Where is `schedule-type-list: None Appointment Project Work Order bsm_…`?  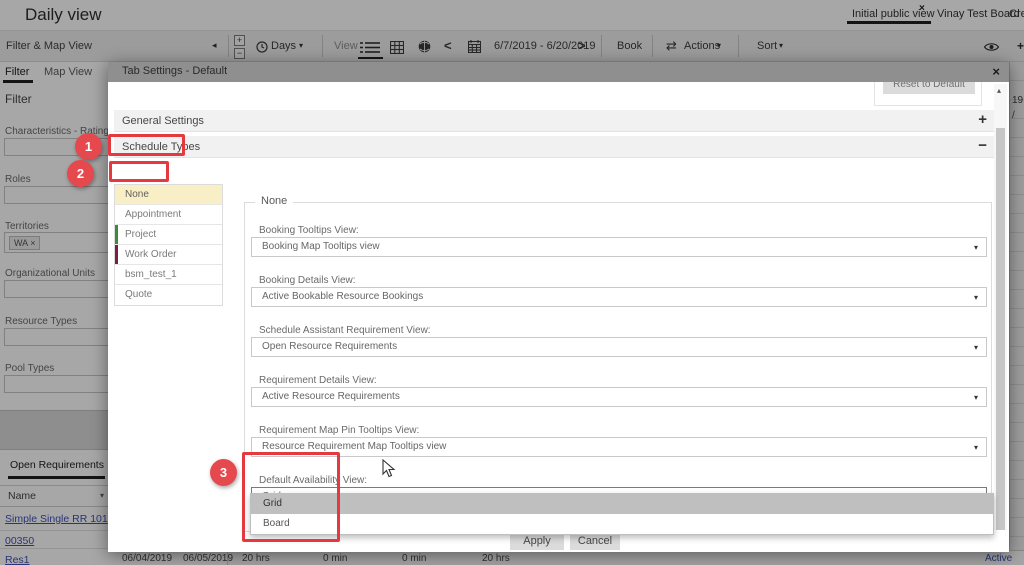
schedule-type-list: None Appointment Project Work Order bsm_… is located at coordinates (168, 245).